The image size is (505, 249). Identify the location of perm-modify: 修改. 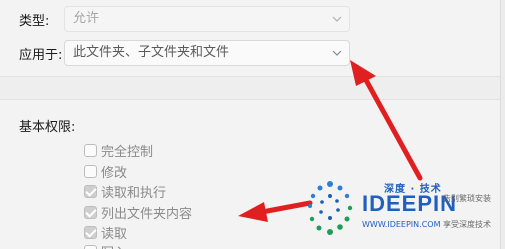
(106, 172).